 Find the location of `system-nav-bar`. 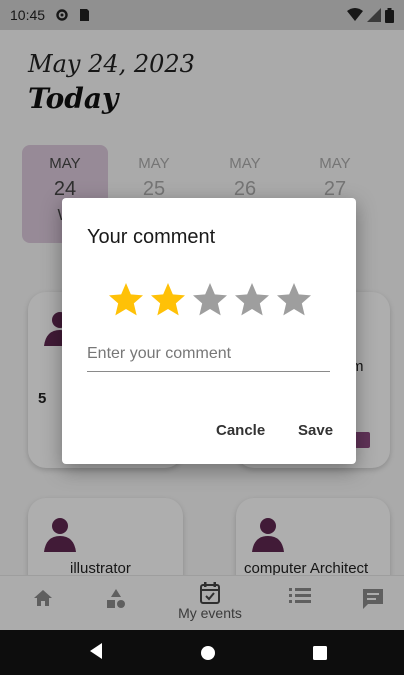

system-nav-bar is located at coordinates (202, 652).